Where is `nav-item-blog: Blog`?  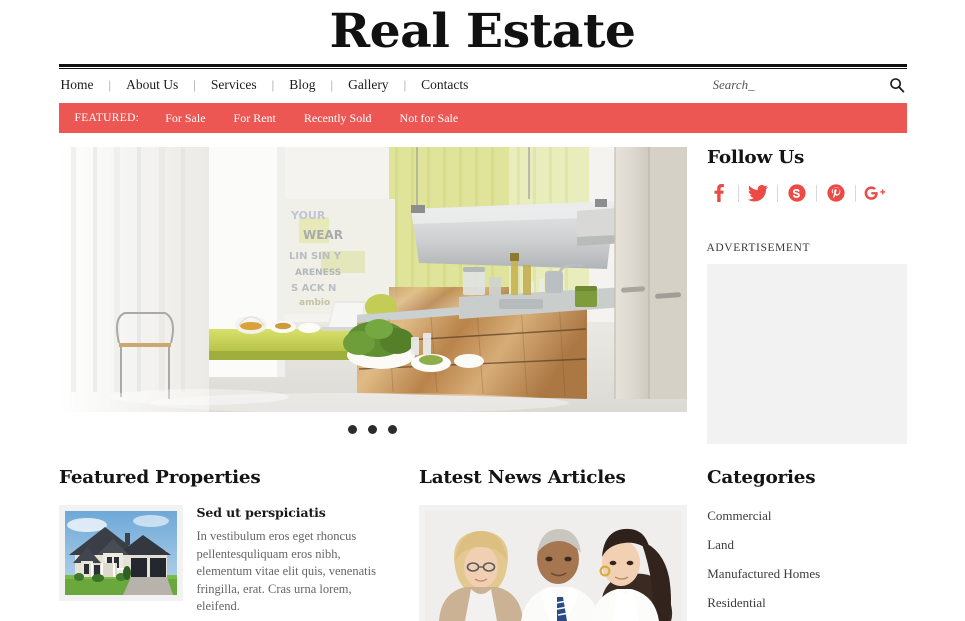 nav-item-blog: Blog is located at coordinates (302, 85).